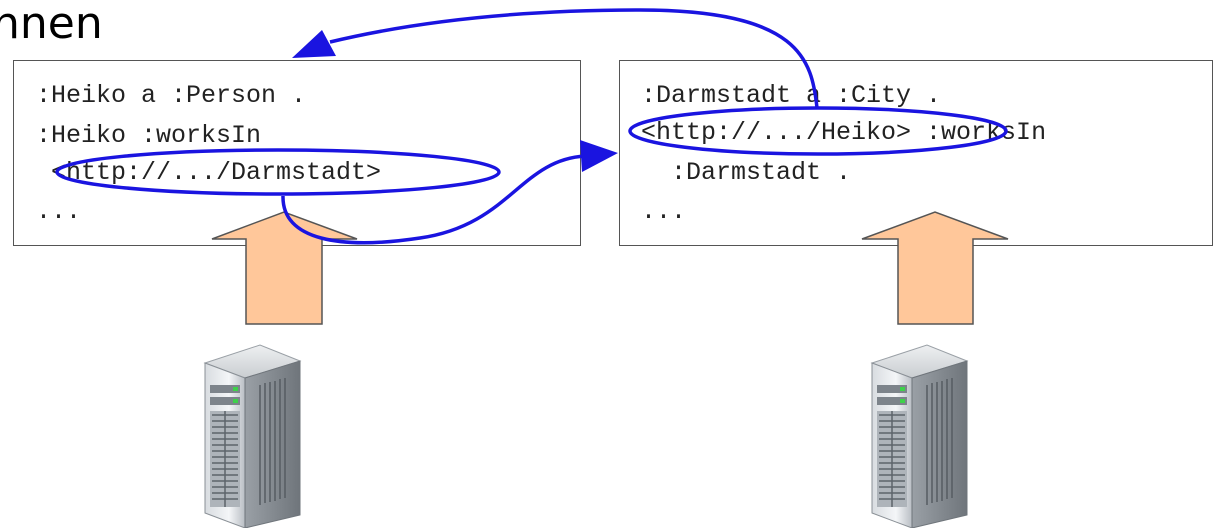 The image size is (1228, 528). I want to click on upload-arrow-right, so click(935, 268).